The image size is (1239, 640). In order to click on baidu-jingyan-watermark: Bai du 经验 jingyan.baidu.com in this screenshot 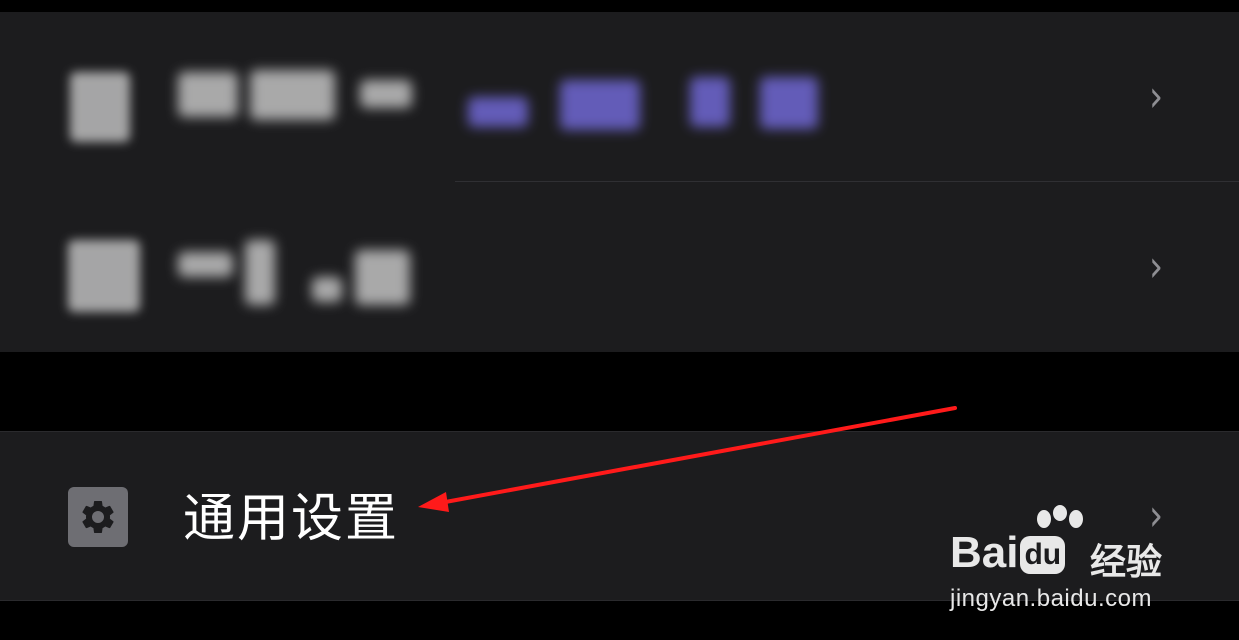, I will do `click(1070, 560)`.